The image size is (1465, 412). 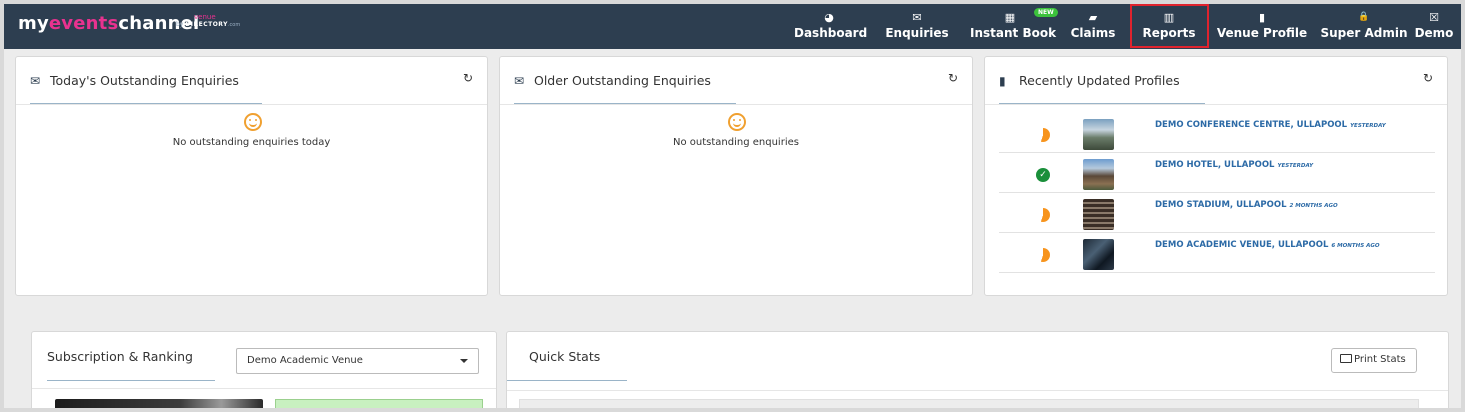 What do you see at coordinates (1262, 27) in the screenshot?
I see `nav-venue-profile: ▮ Venue Profile` at bounding box center [1262, 27].